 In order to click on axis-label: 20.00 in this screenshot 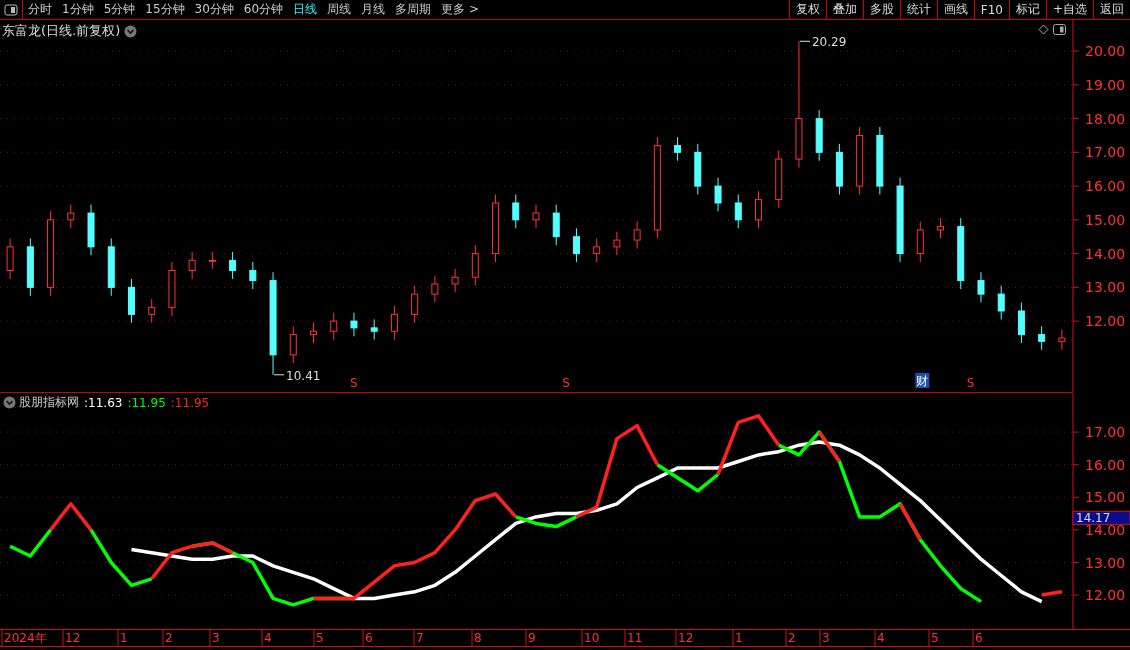, I will do `click(1105, 51)`.